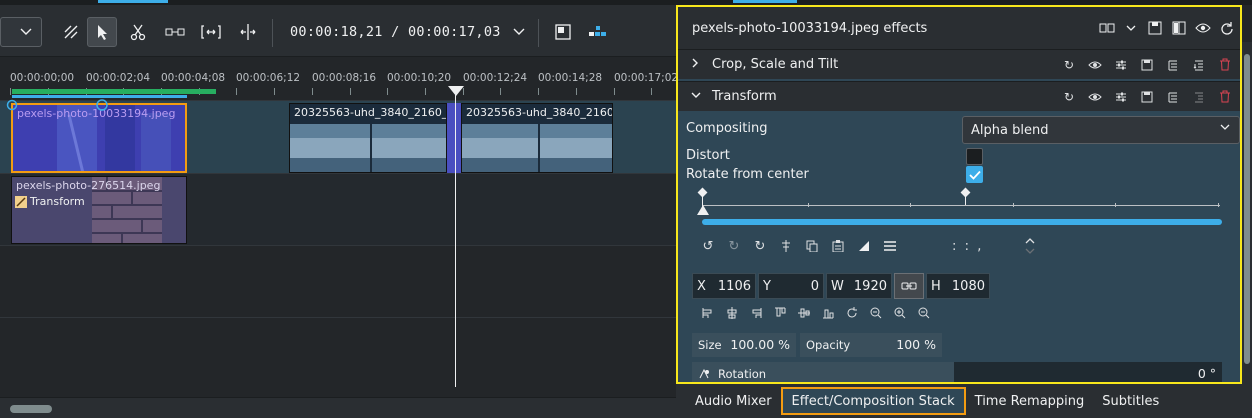  I want to click on y-position-field: Y 0, so click(791, 286).